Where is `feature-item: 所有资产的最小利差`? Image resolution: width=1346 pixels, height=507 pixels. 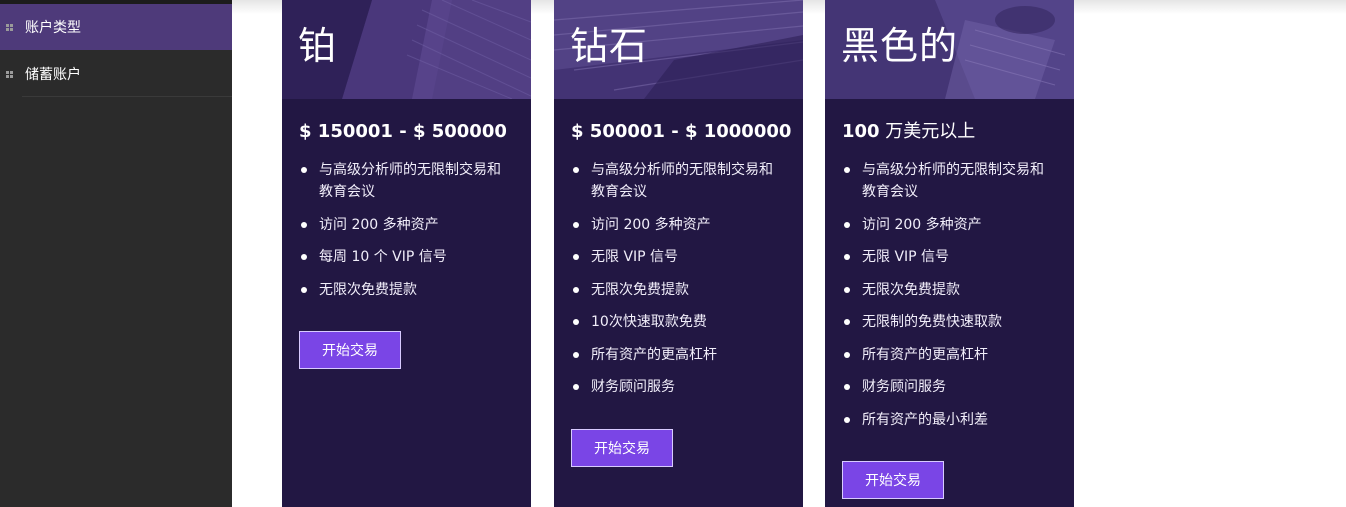
feature-item: 所有资产的最小利差 is located at coordinates (949, 420).